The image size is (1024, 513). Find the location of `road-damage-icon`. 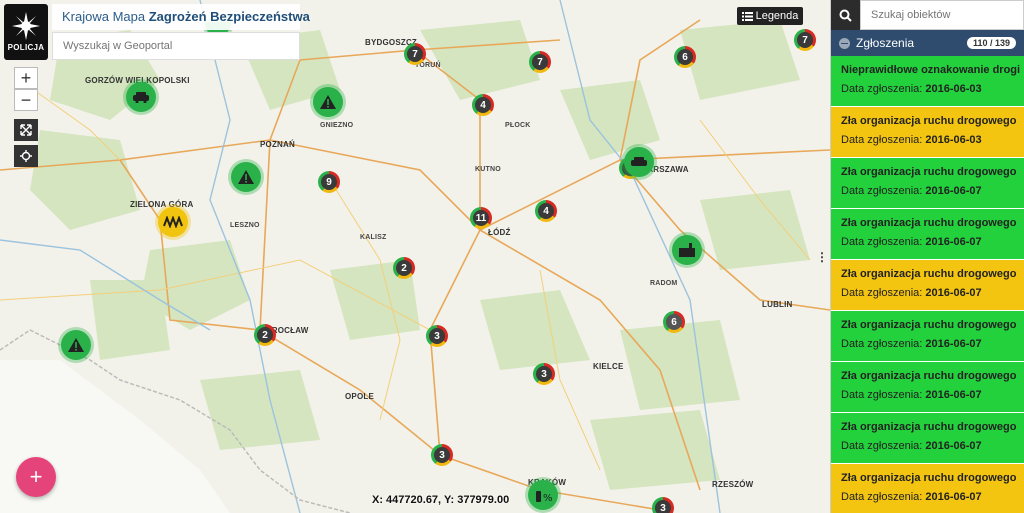

road-damage-icon is located at coordinates (173, 222).